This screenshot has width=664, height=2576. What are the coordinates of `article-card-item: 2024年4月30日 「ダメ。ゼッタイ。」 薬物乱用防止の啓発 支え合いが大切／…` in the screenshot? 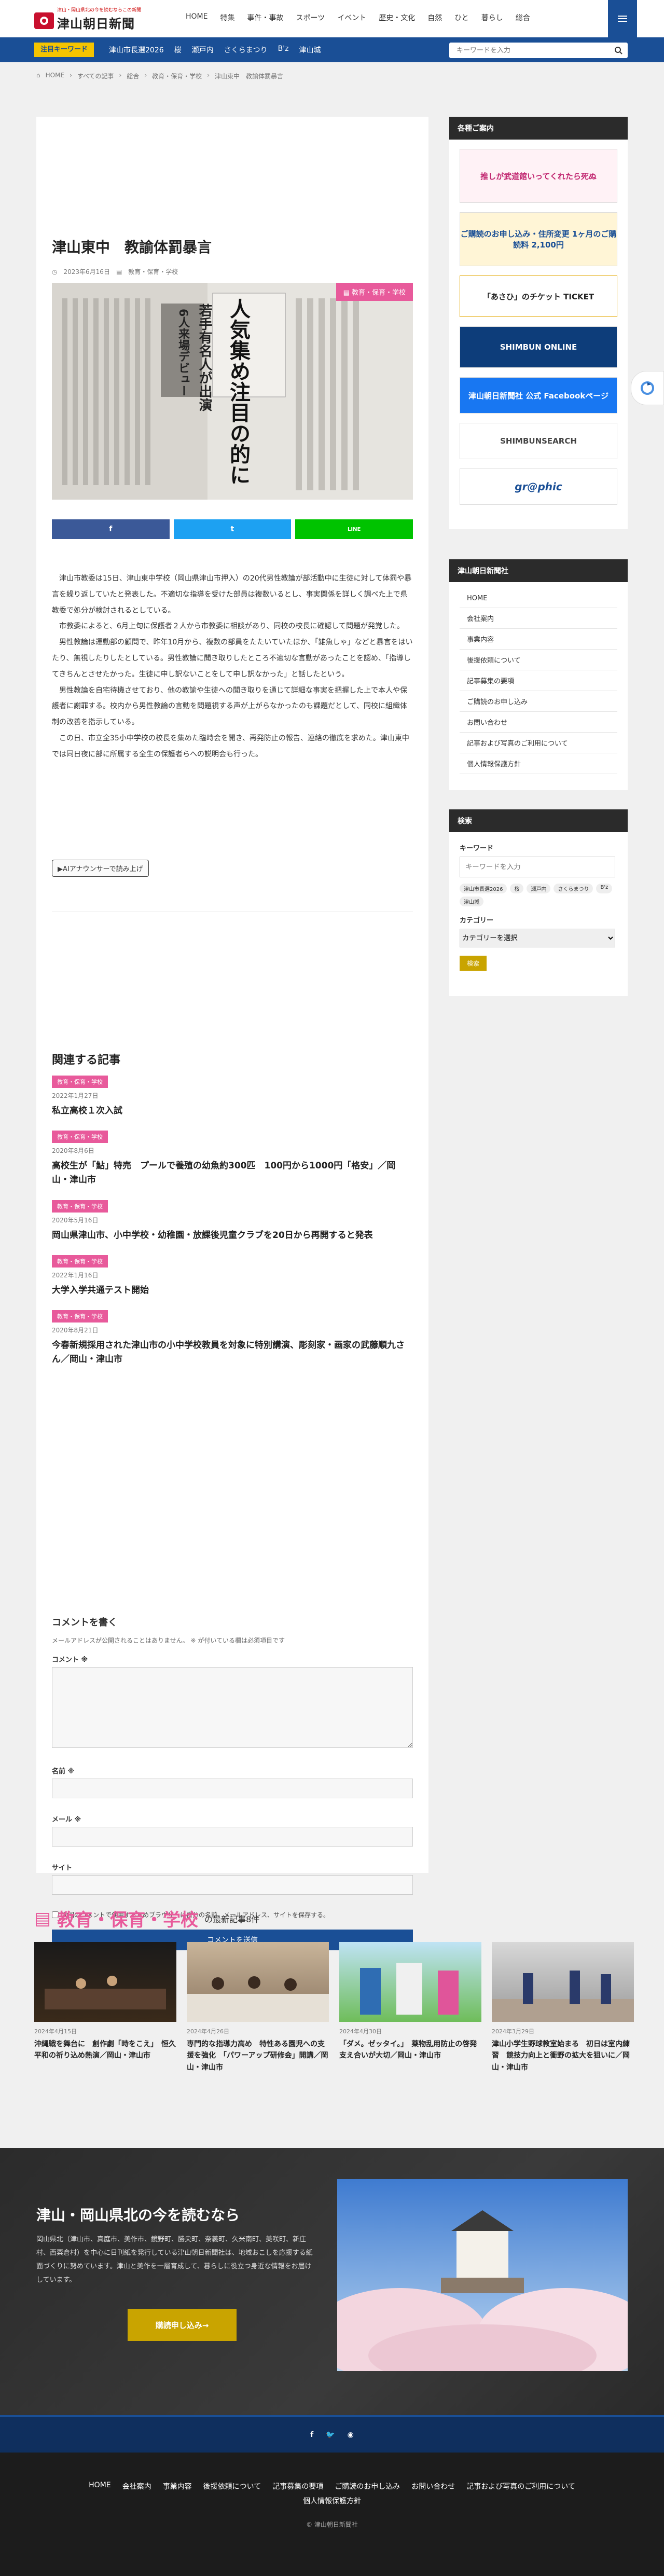 It's located at (412, 2007).